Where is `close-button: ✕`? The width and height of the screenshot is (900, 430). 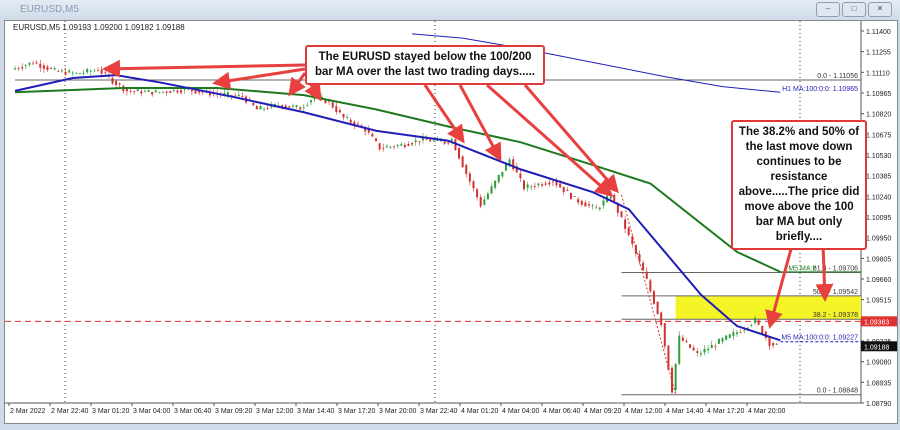
close-button: ✕ is located at coordinates (880, 9).